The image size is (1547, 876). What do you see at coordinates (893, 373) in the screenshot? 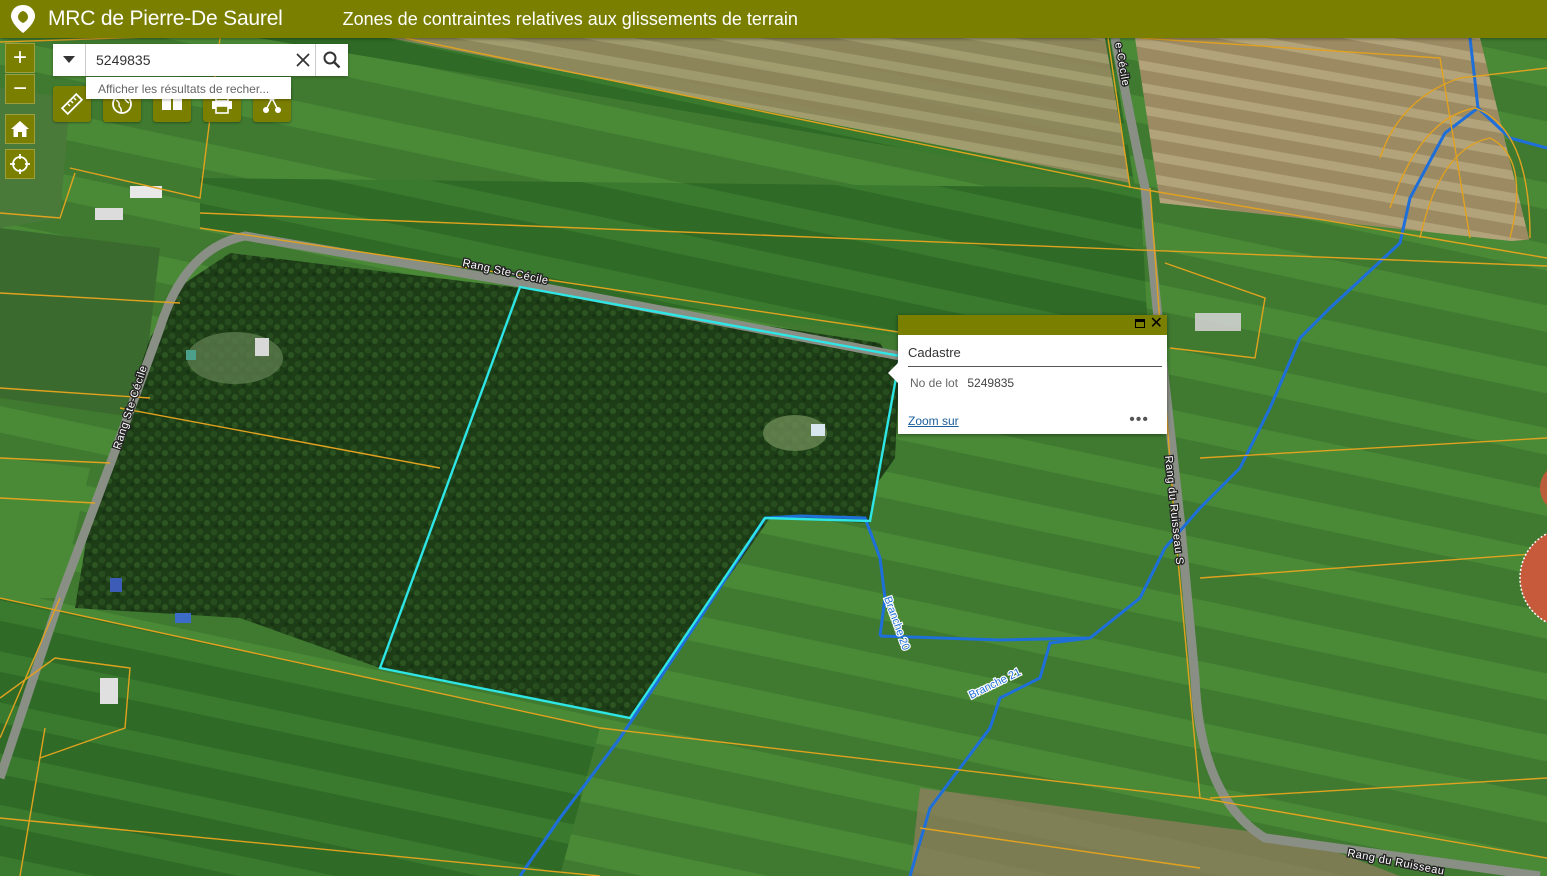
I see `popup-pointer` at bounding box center [893, 373].